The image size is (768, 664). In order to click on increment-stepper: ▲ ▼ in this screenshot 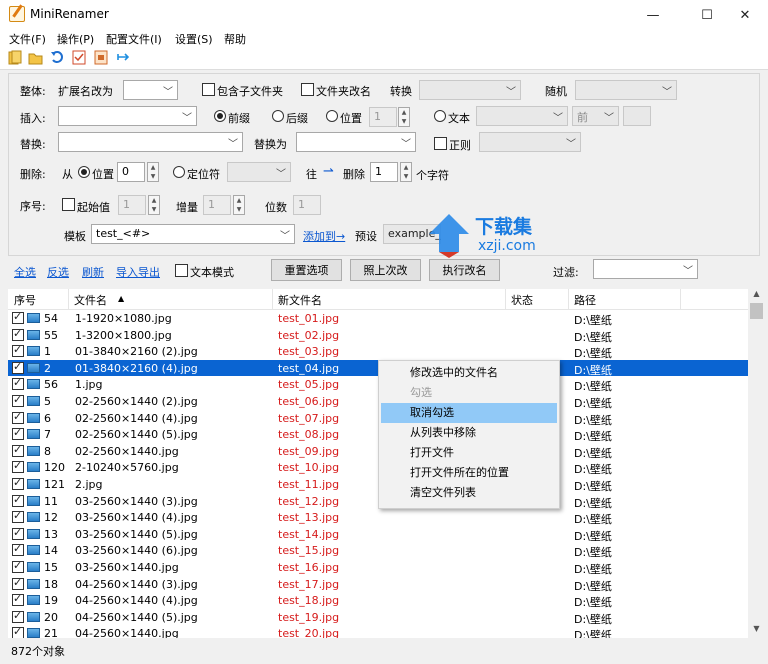, I will do `click(239, 205)`.